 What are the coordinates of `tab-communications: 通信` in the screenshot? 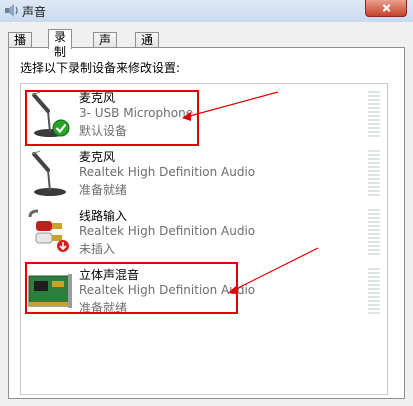 It's located at (147, 47).